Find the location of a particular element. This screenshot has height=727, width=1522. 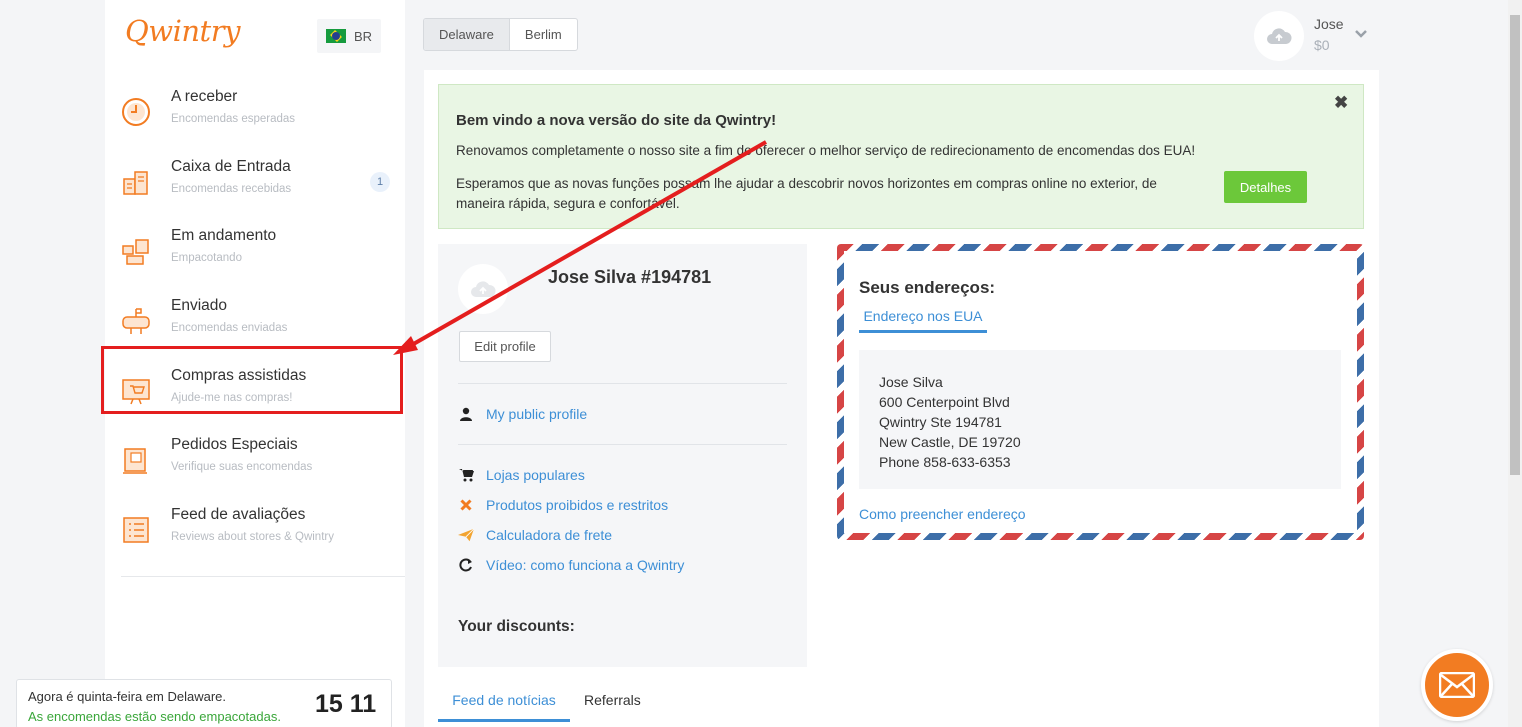

special-orders-icon is located at coordinates (135, 461).